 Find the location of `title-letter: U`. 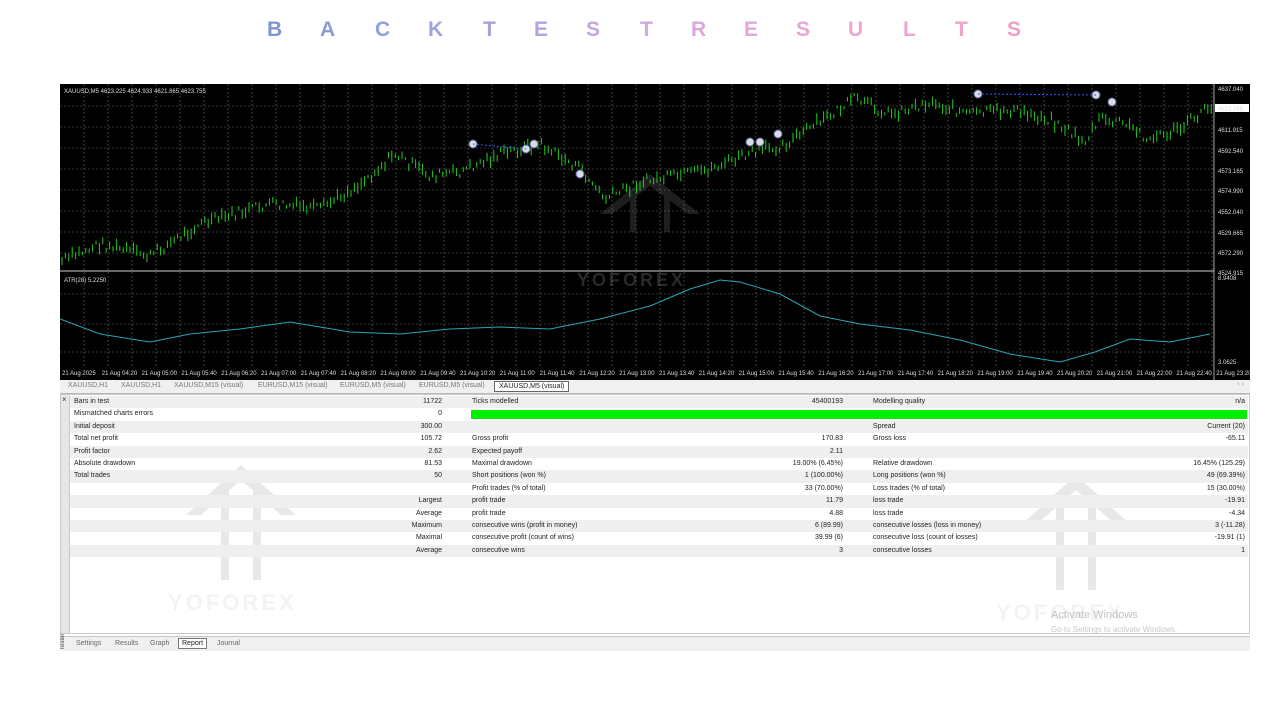

title-letter: U is located at coordinates (856, 29).